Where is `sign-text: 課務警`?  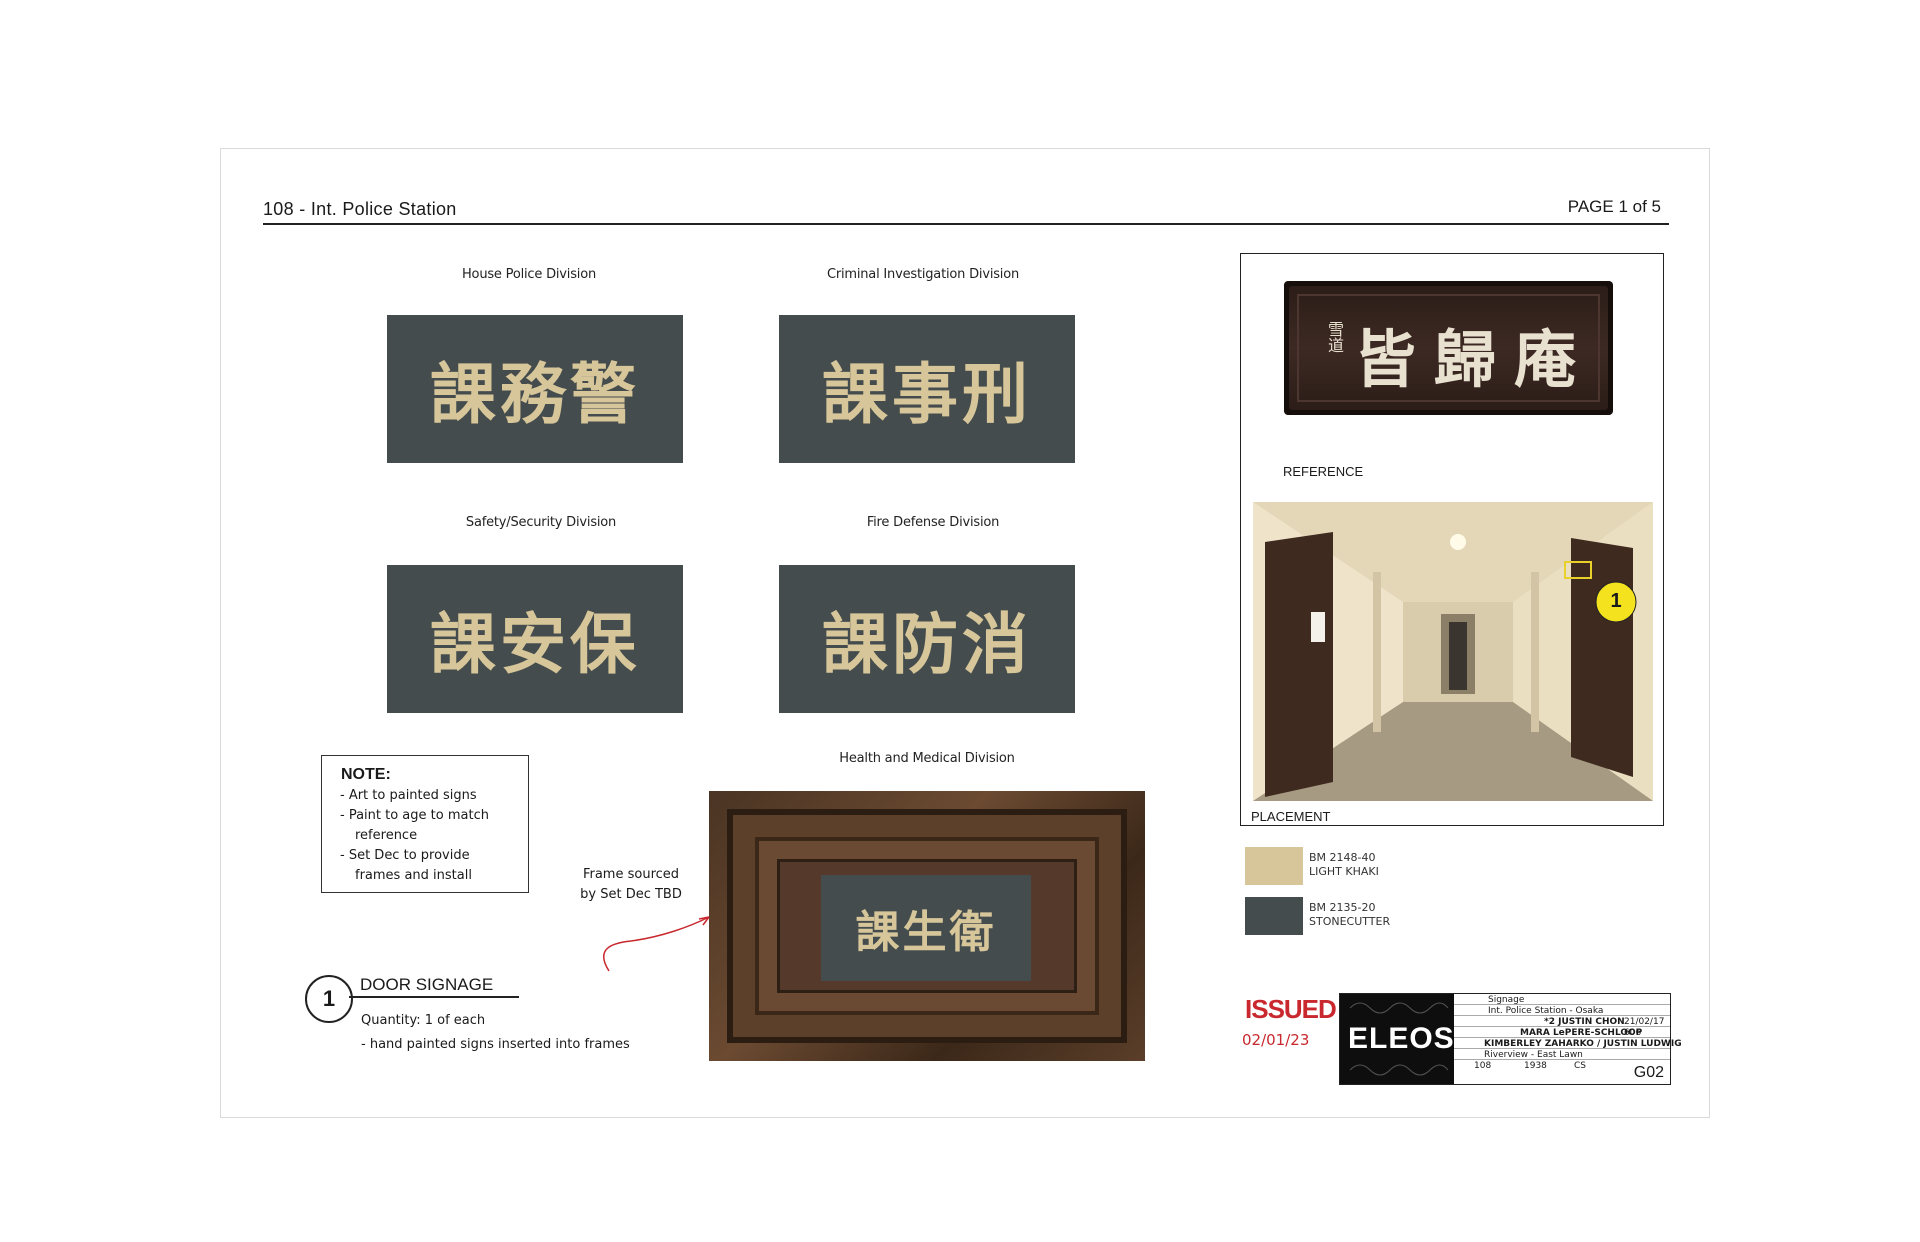 sign-text: 課務警 is located at coordinates (535, 394).